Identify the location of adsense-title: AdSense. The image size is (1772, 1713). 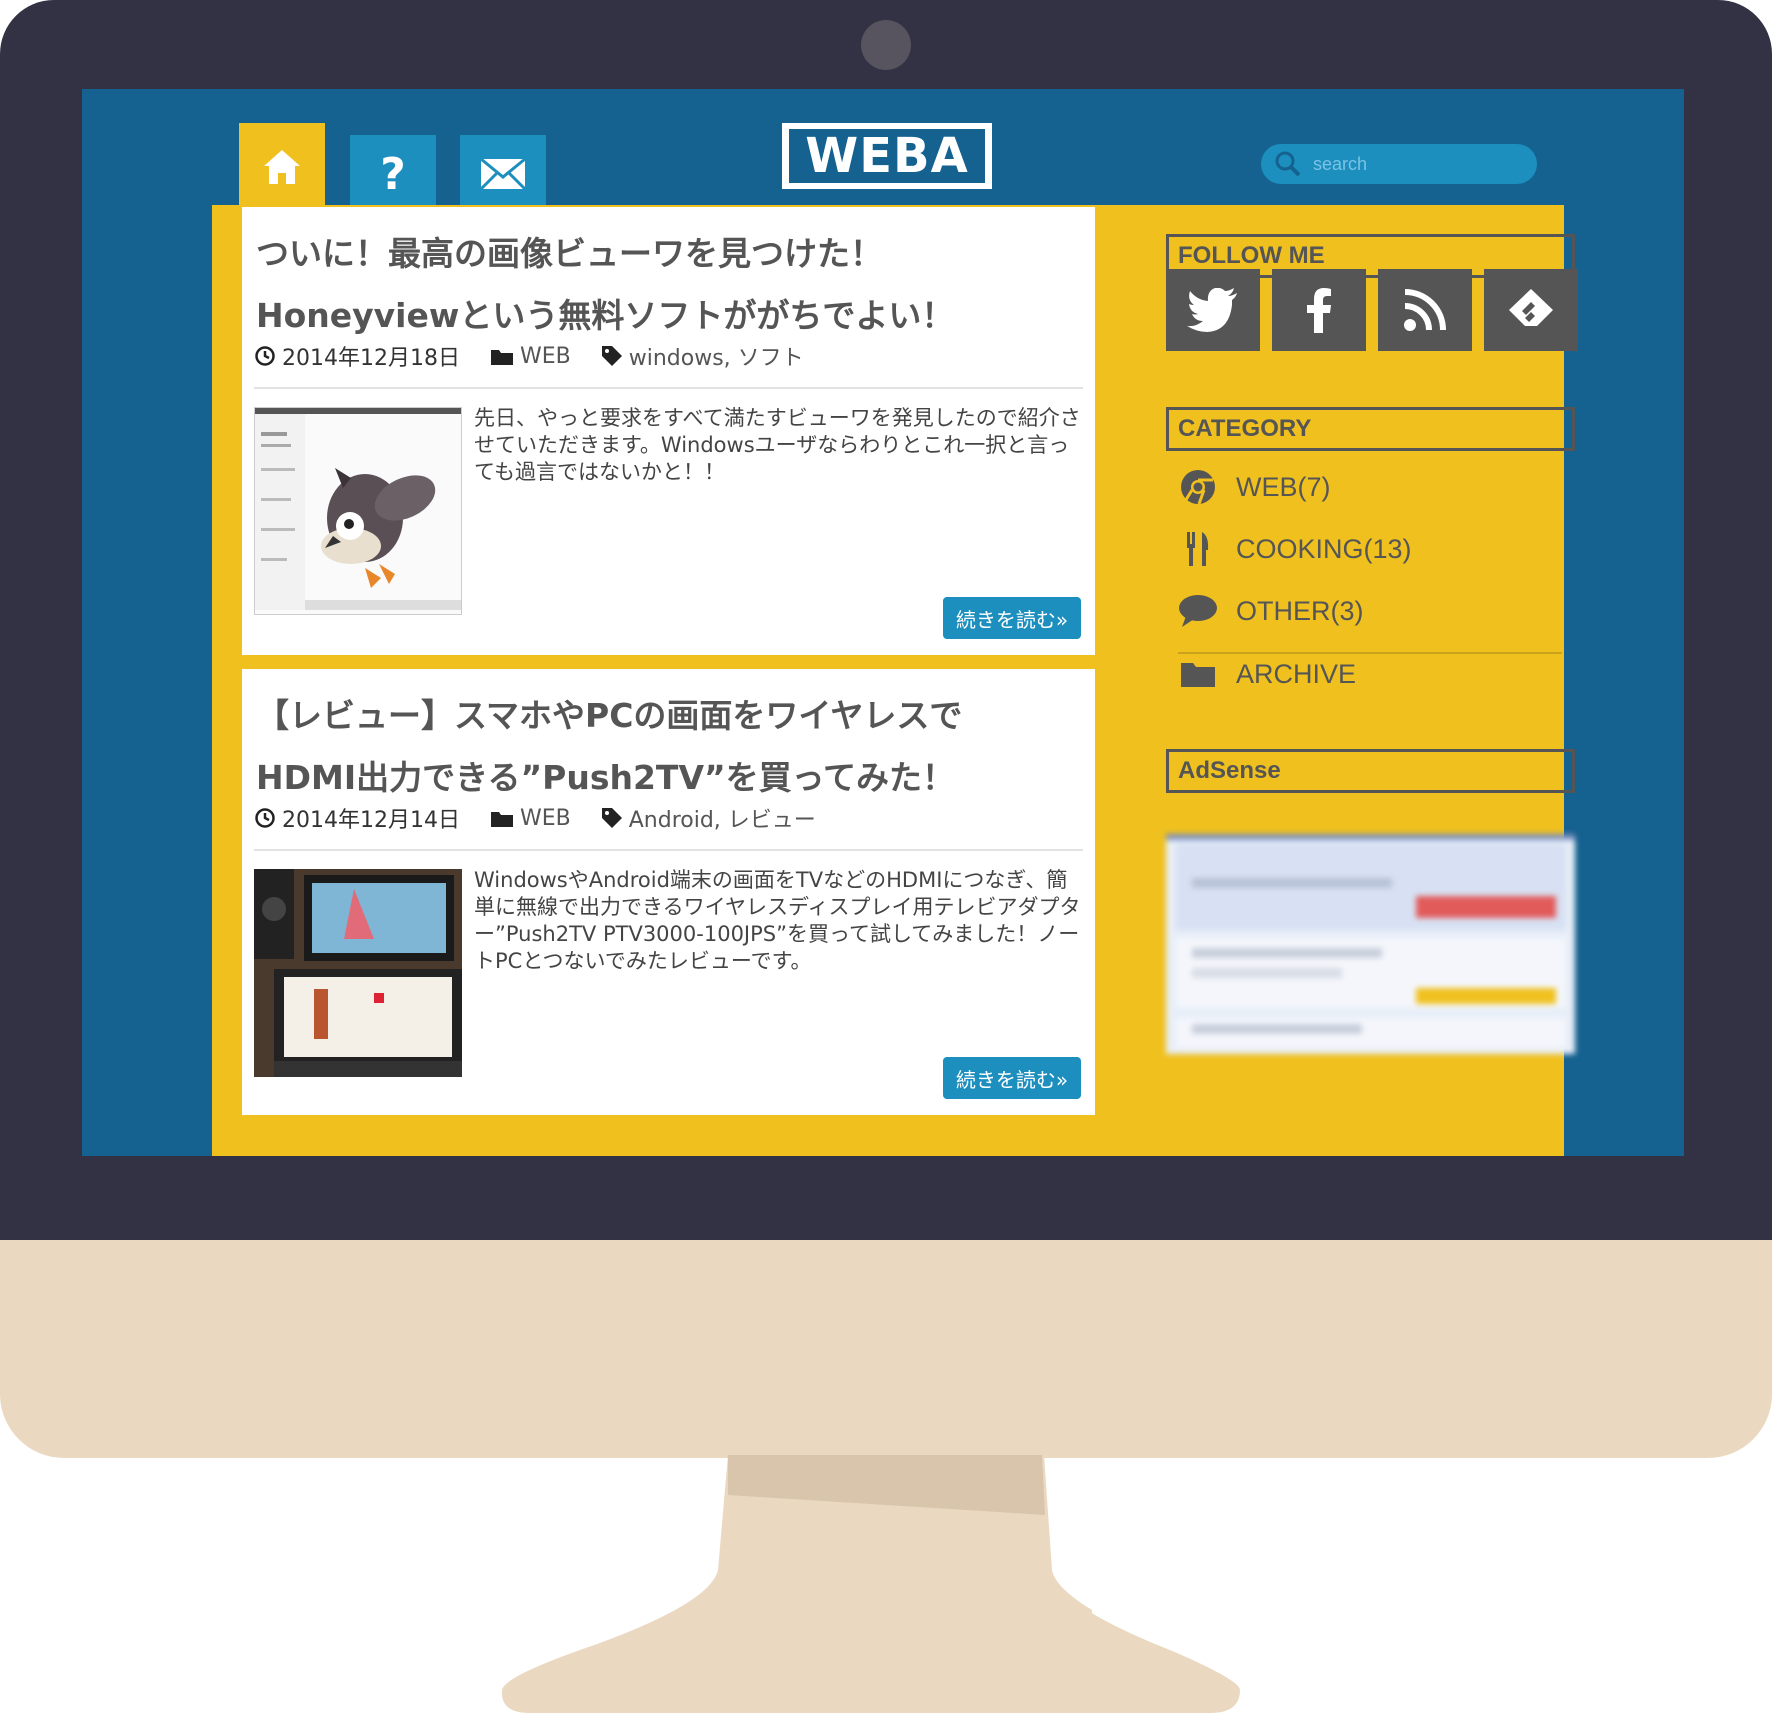
(1370, 771).